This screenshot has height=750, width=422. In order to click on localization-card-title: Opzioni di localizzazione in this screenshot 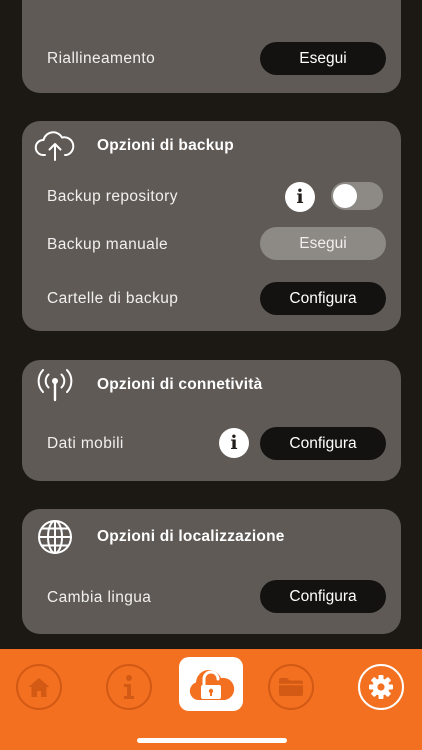, I will do `click(191, 536)`.